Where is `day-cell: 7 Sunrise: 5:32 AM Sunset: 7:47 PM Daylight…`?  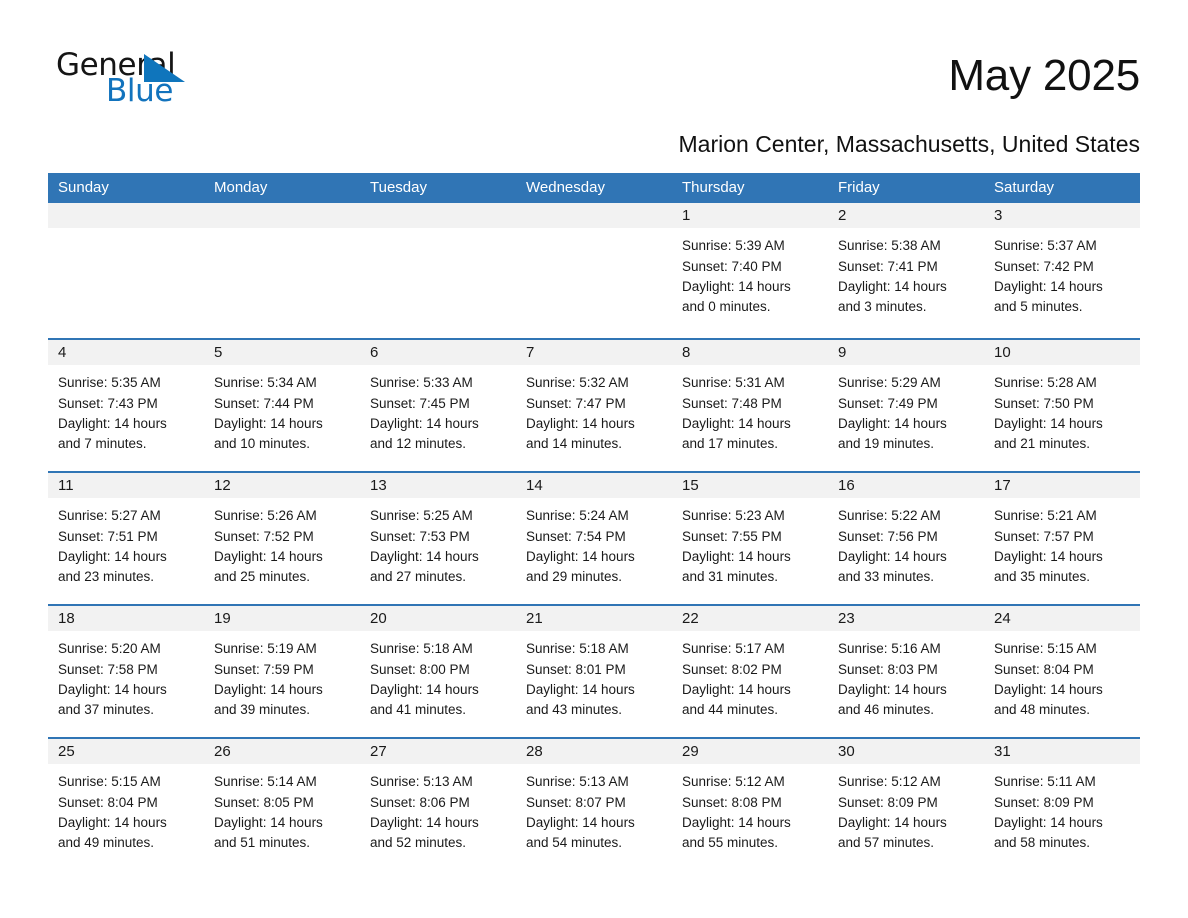
day-cell: 7 Sunrise: 5:32 AM Sunset: 7:47 PM Daylight… is located at coordinates (594, 406).